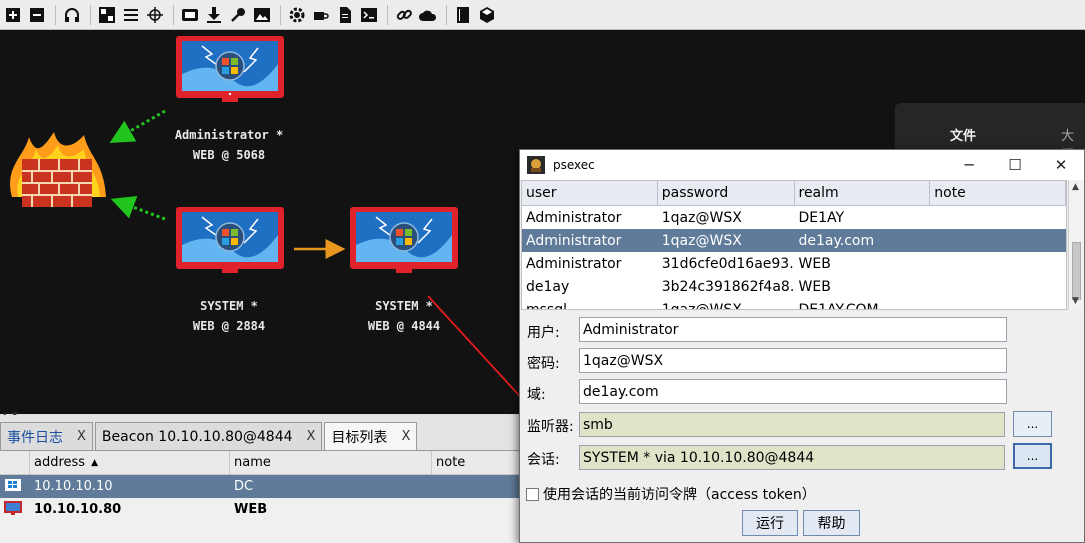 This screenshot has height=543, width=1085. I want to click on credentials-scrollbar: ▲ ▼, so click(1076, 245).